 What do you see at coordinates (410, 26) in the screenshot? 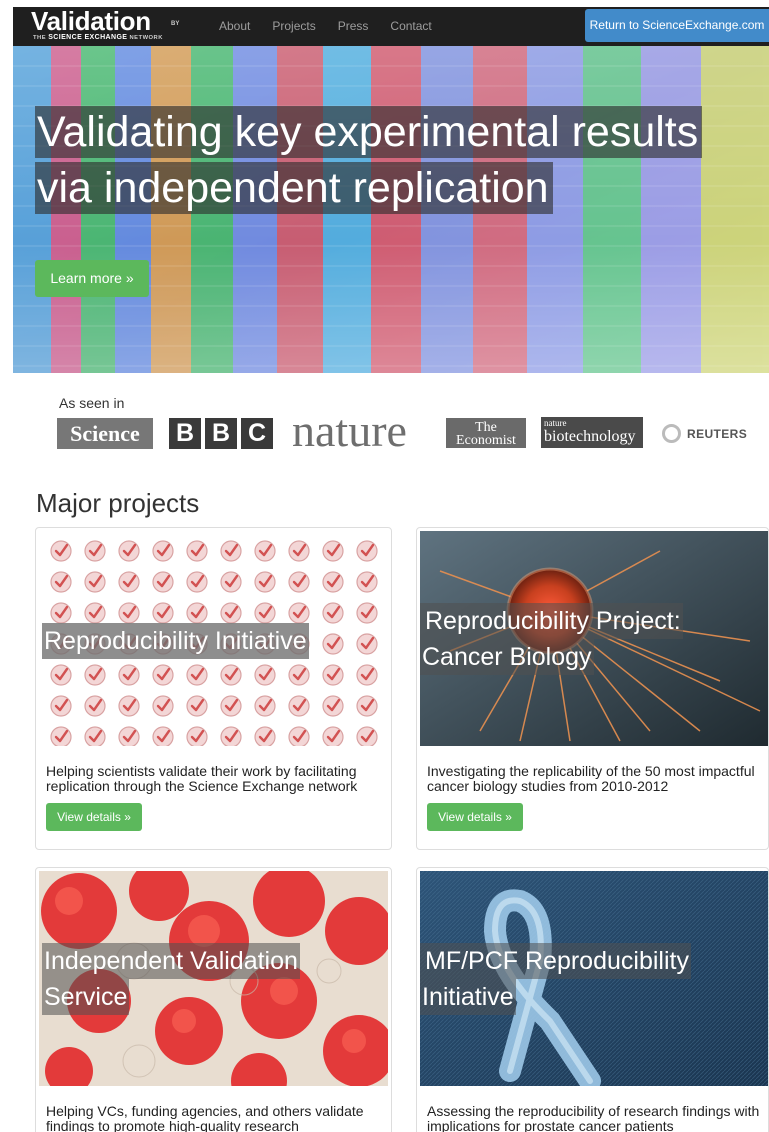
I see `nav-link-contact: Contact` at bounding box center [410, 26].